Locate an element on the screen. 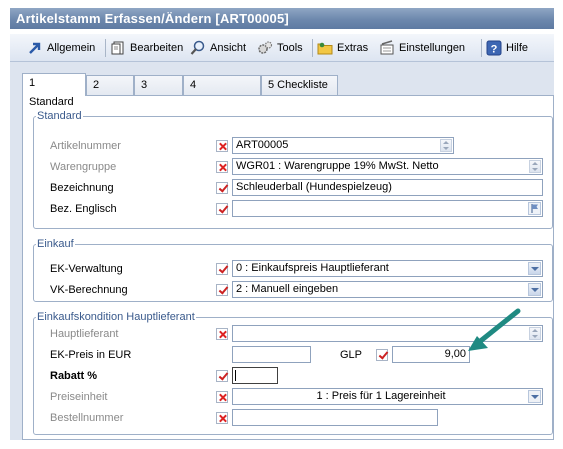 The width and height of the screenshot is (563, 449). tab-standard: 1 Standard is located at coordinates (54, 90).